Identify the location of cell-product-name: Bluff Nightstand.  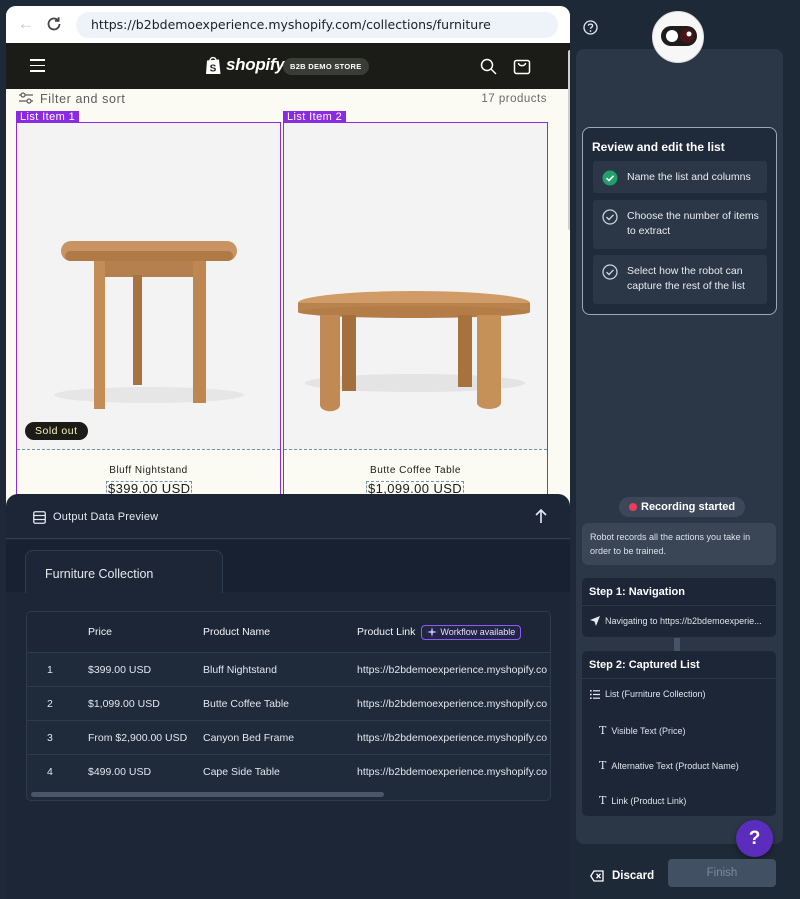
(240, 669).